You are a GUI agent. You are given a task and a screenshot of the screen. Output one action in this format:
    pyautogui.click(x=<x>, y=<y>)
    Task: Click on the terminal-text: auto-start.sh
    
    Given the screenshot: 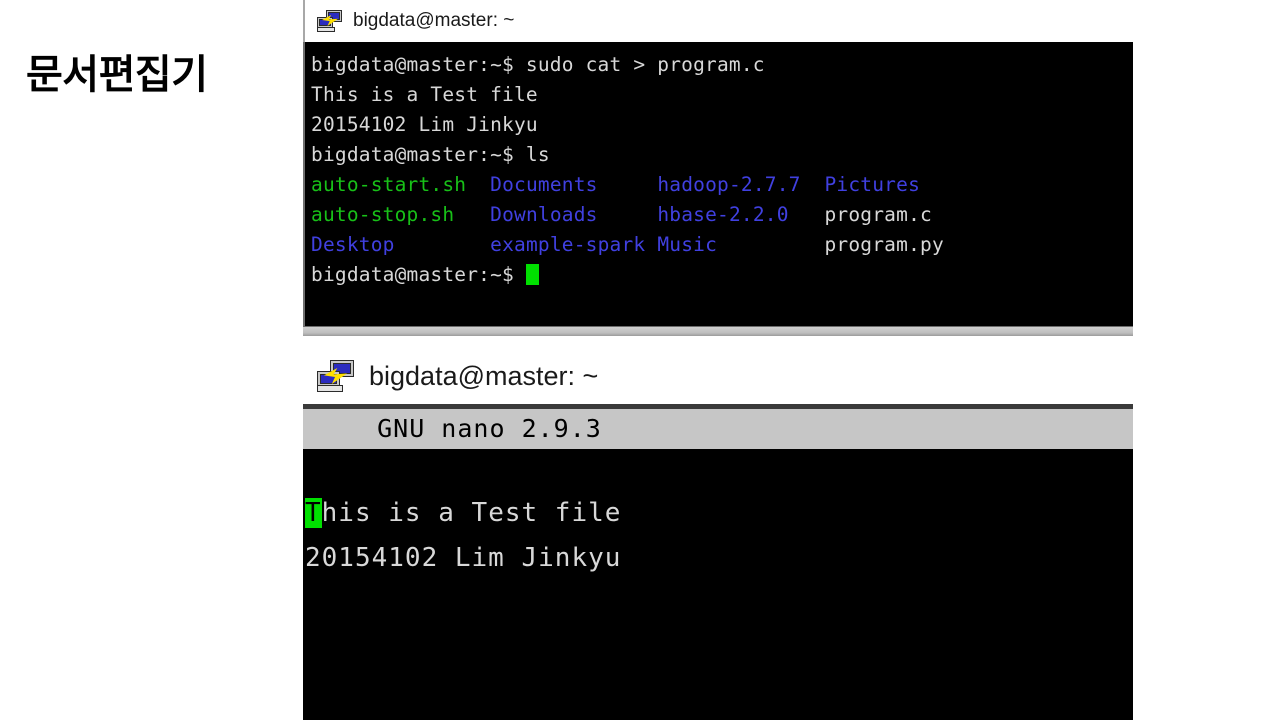 What is the action you would take?
    pyautogui.click(x=389, y=184)
    